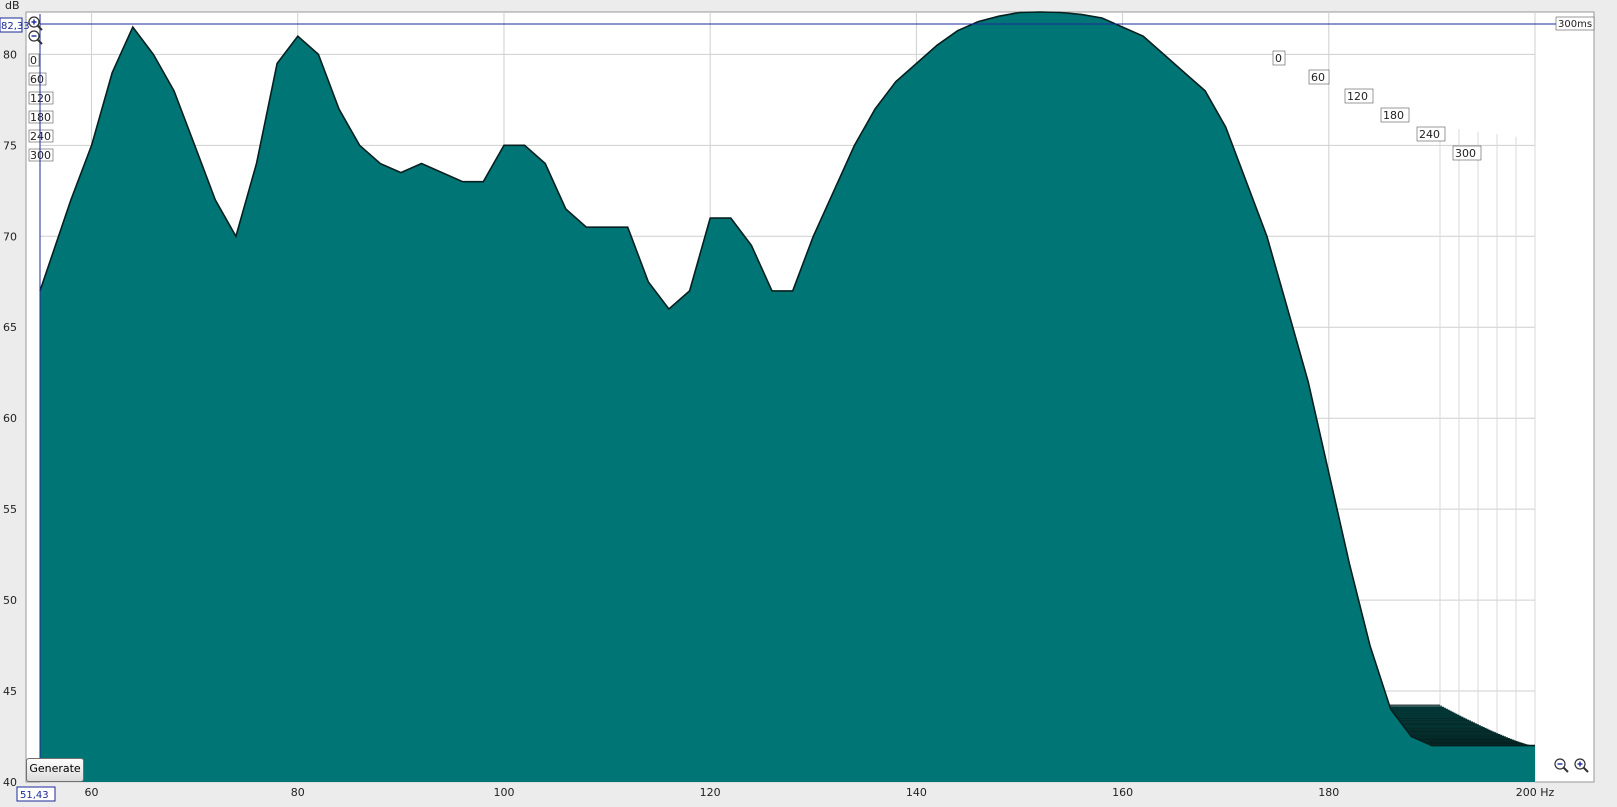  I want to click on z-tick-label: 120, so click(1357, 96).